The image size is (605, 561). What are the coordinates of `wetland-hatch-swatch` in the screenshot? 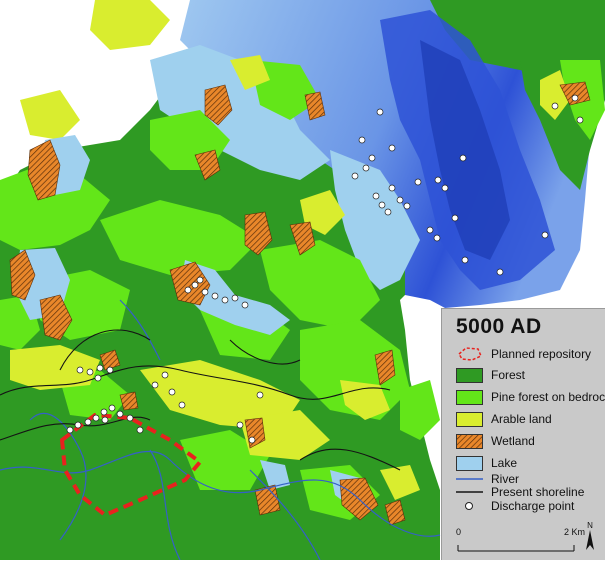 It's located at (469, 441).